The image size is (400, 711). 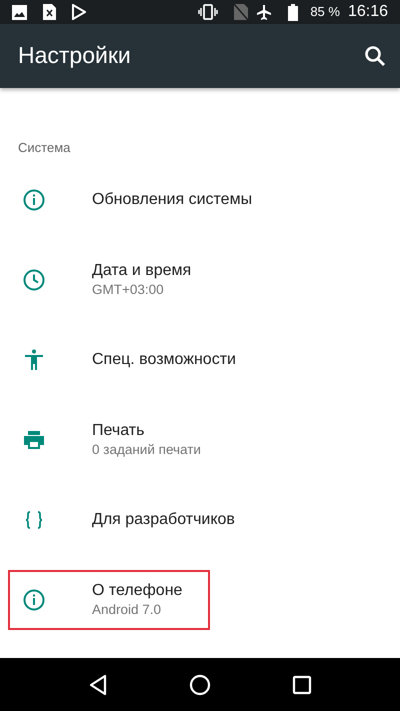 I want to click on item-subtitle: GMT+03:00, so click(x=128, y=290).